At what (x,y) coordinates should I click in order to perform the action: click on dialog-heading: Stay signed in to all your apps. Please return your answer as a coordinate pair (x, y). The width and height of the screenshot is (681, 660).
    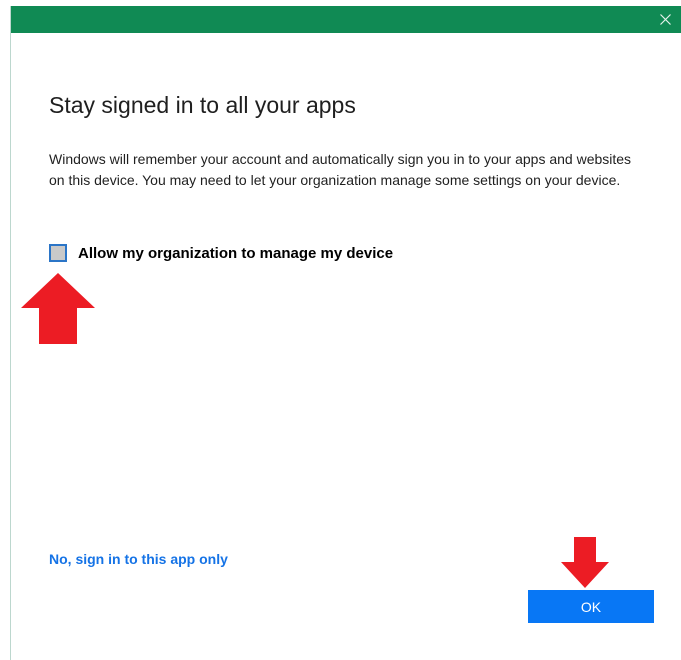
    Looking at the image, I should click on (202, 105).